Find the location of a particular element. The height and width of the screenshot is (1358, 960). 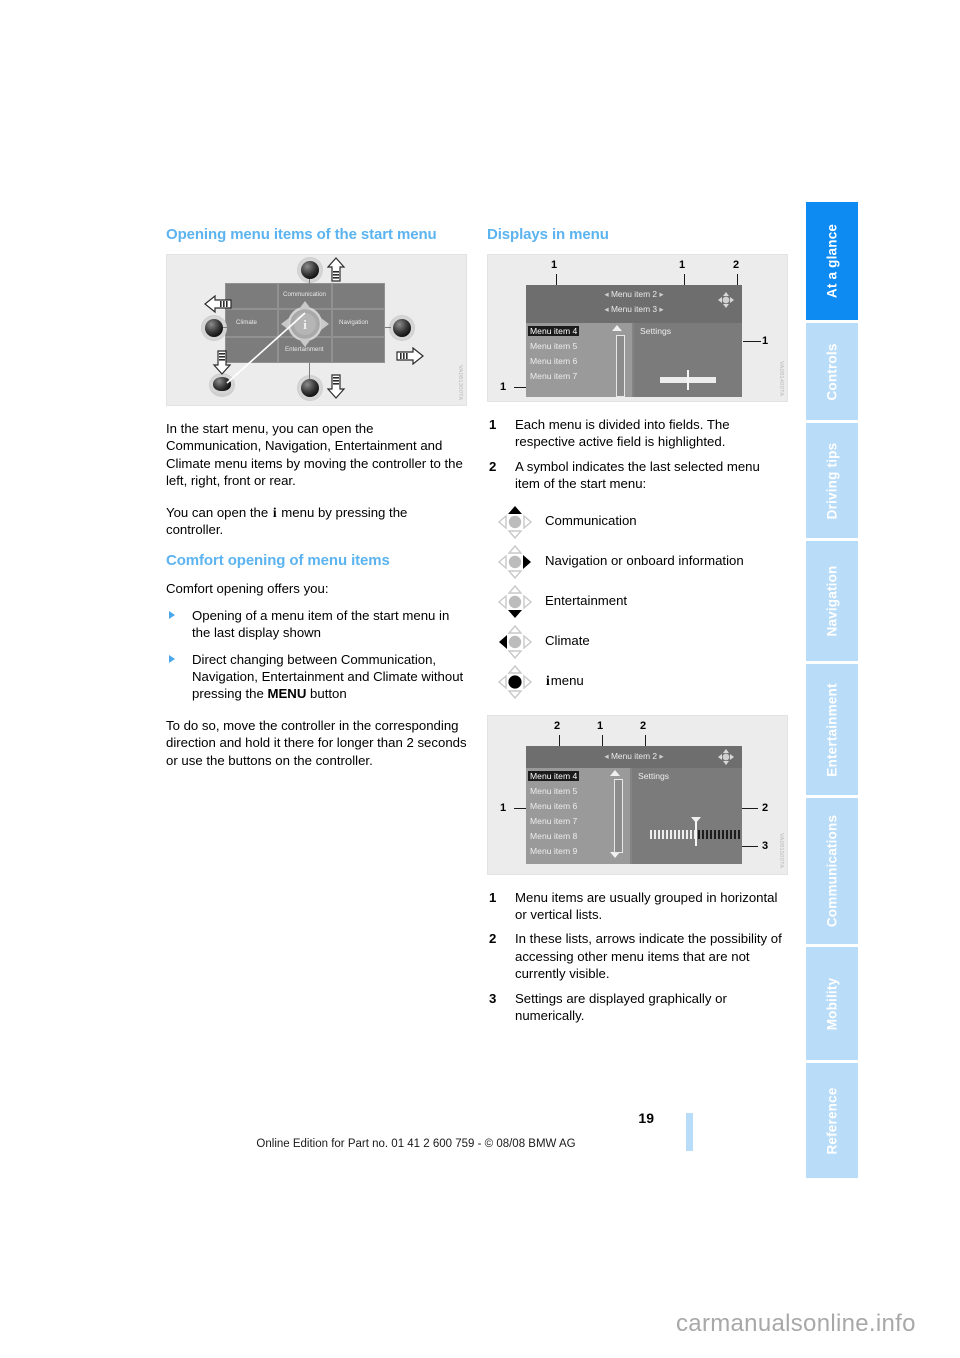

sidebar-tab-navigation: Navigation is located at coordinates (832, 601).